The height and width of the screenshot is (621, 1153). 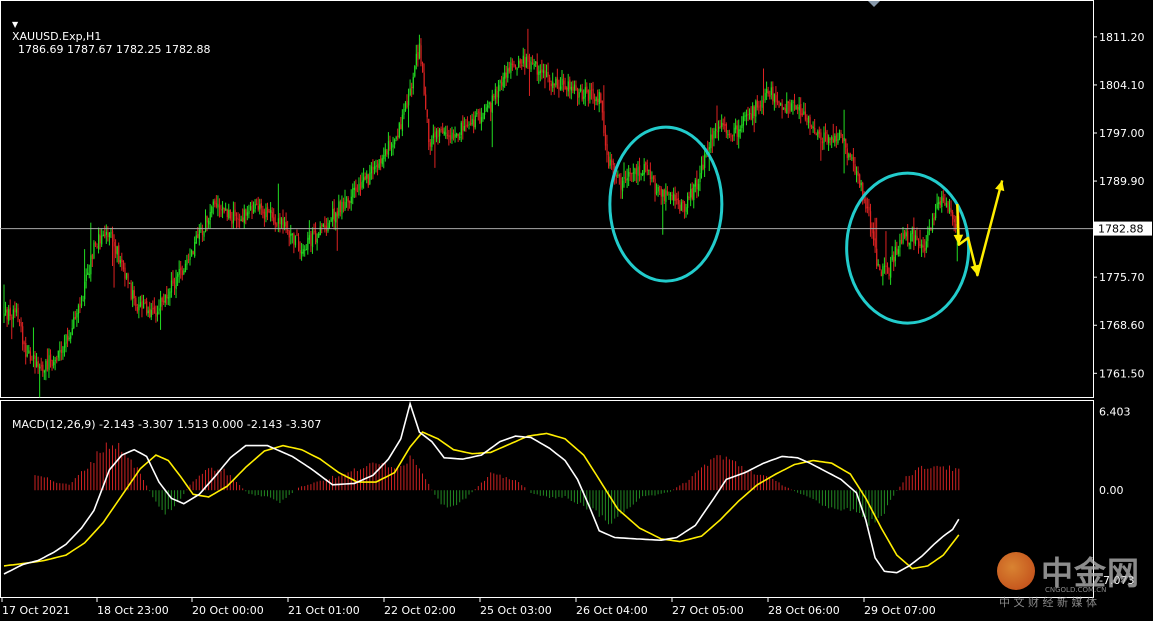 I want to click on chart-shift-marker-icon, so click(x=874, y=4).